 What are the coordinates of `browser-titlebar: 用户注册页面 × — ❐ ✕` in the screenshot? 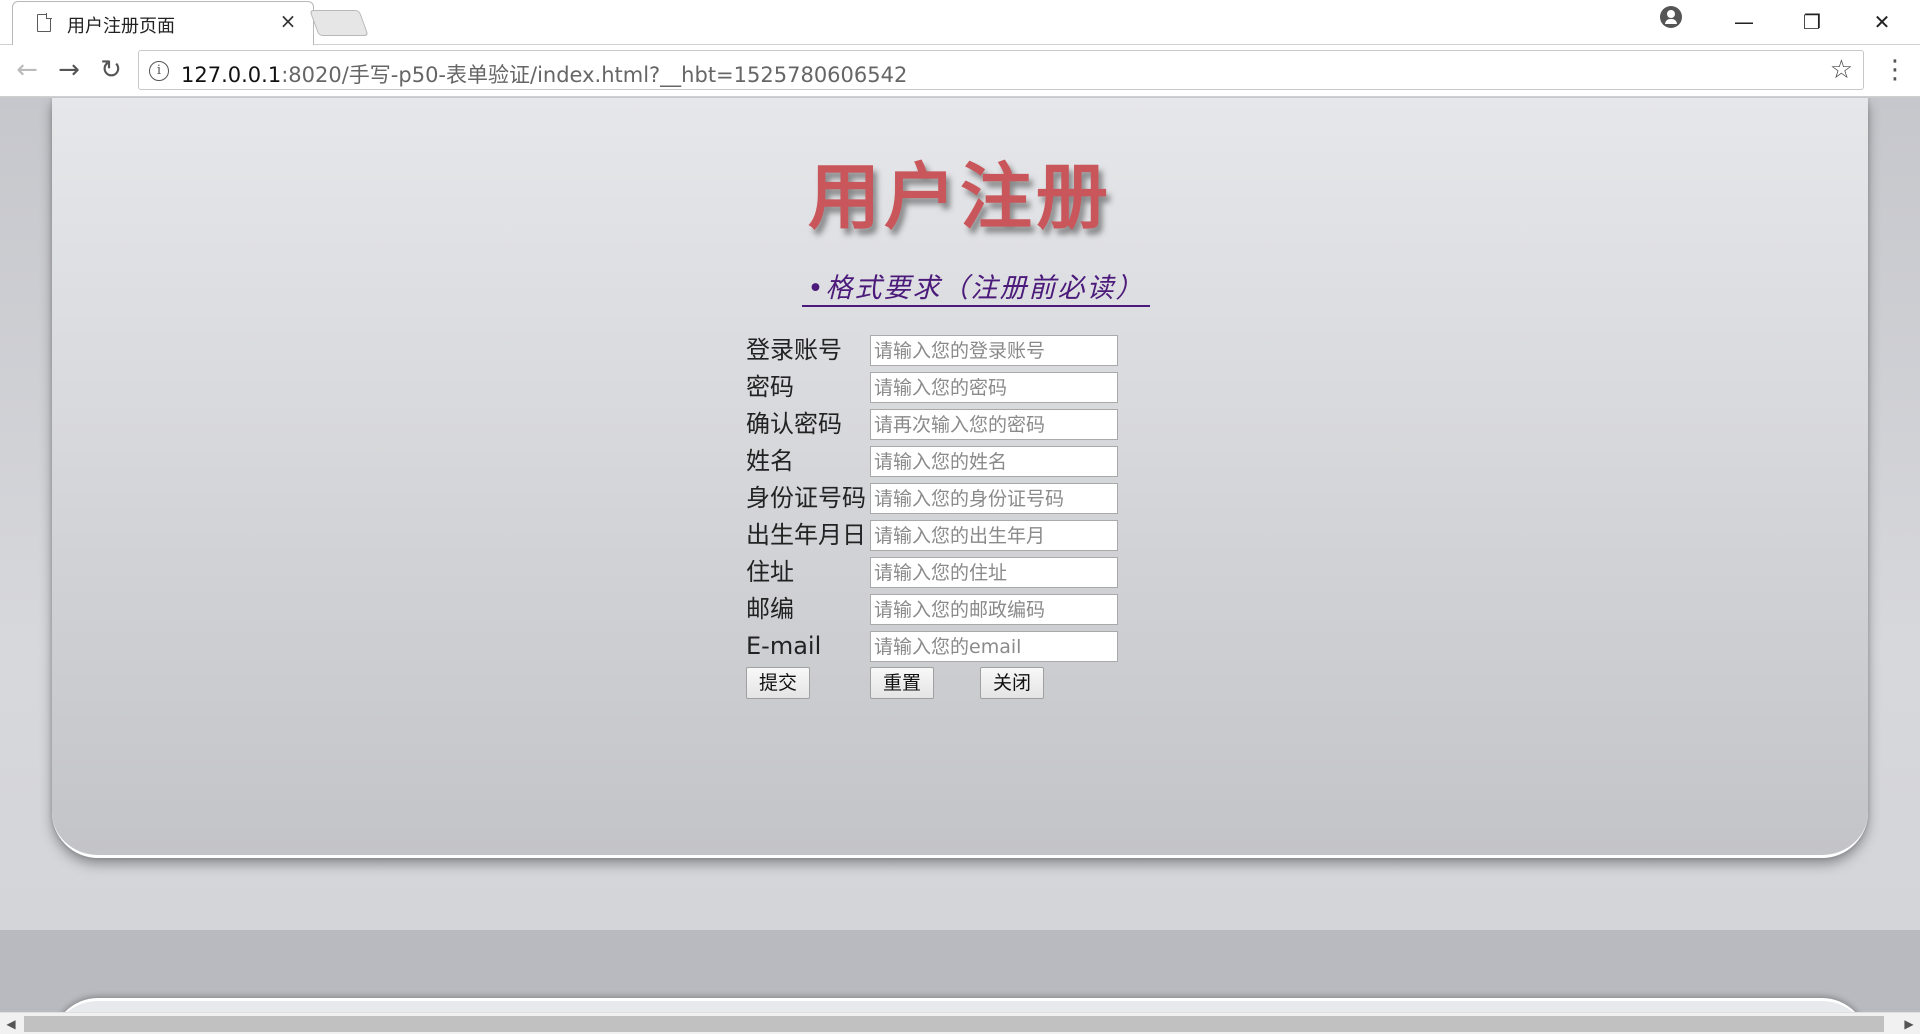 It's located at (960, 22).